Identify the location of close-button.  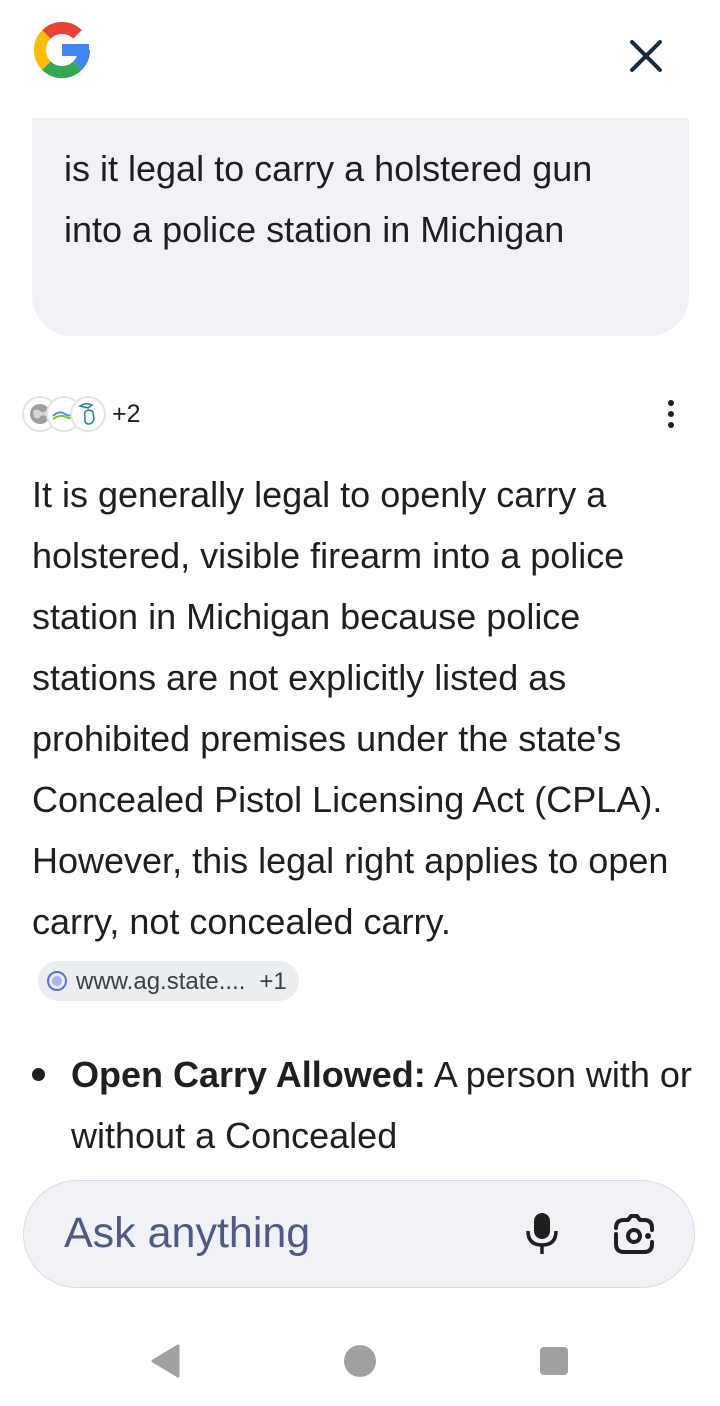
(646, 56).